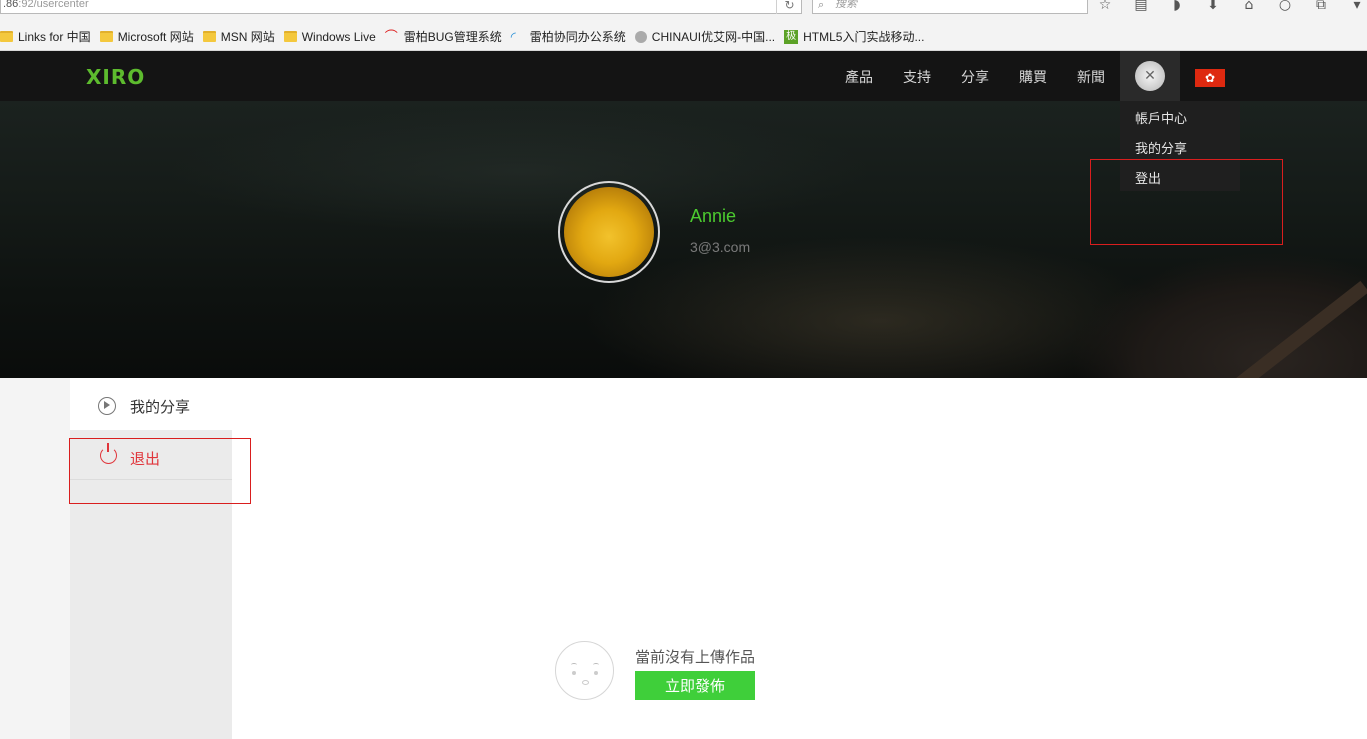 The width and height of the screenshot is (1367, 739). What do you see at coordinates (401, 7) in the screenshot?
I see `url-bar: .86:92/usercenter` at bounding box center [401, 7].